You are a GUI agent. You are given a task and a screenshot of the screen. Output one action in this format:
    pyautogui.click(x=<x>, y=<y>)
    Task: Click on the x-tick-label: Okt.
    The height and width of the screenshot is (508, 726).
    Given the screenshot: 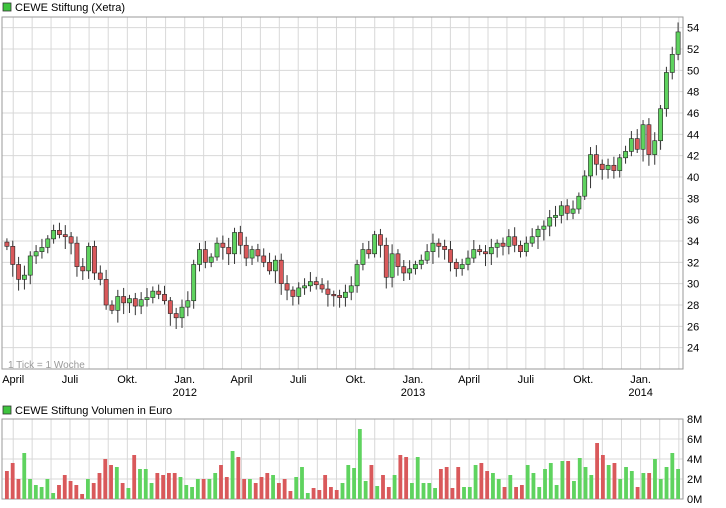 What is the action you would take?
    pyautogui.click(x=356, y=380)
    